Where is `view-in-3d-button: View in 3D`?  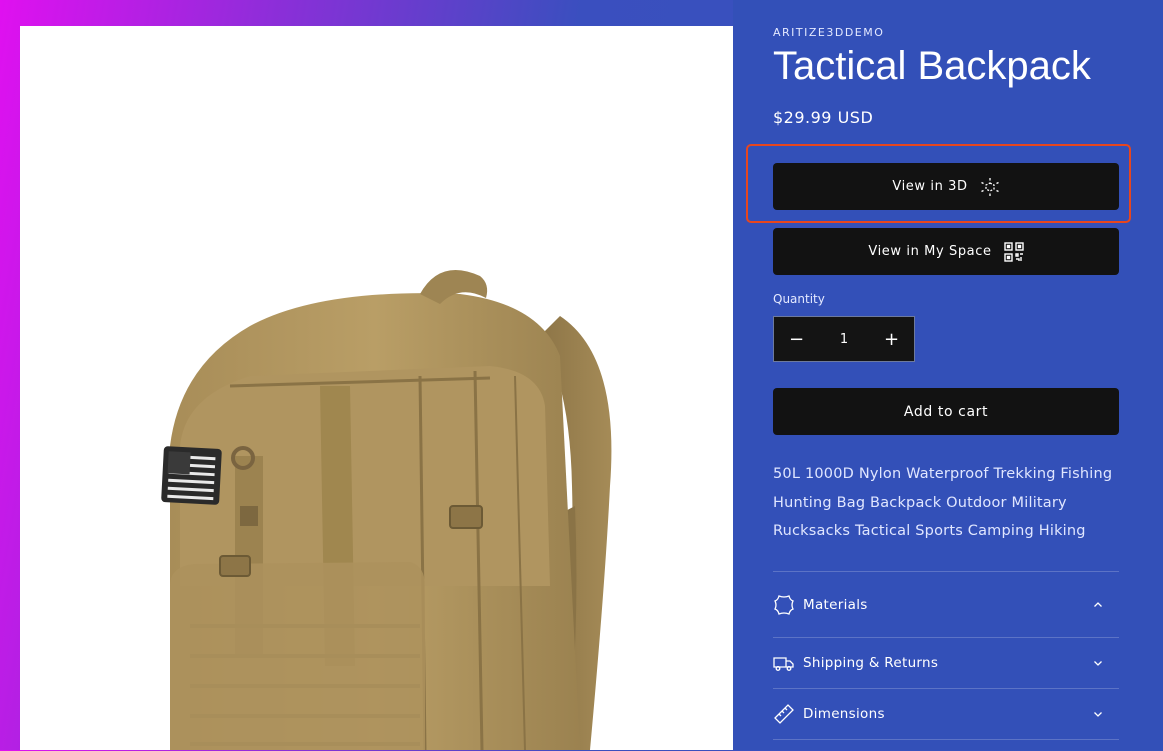 view-in-3d-button: View in 3D is located at coordinates (946, 186).